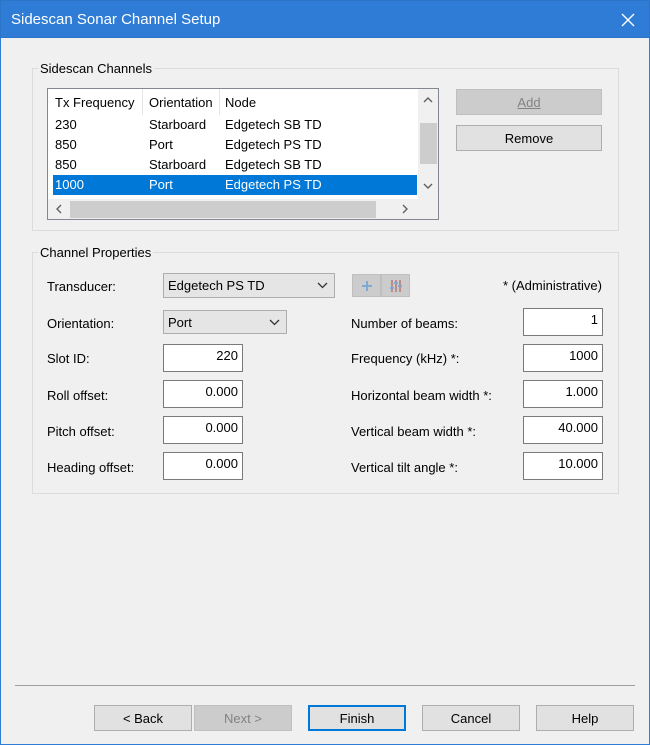 This screenshot has height=745, width=650. I want to click on orientation-label: Orientation:, so click(81, 323).